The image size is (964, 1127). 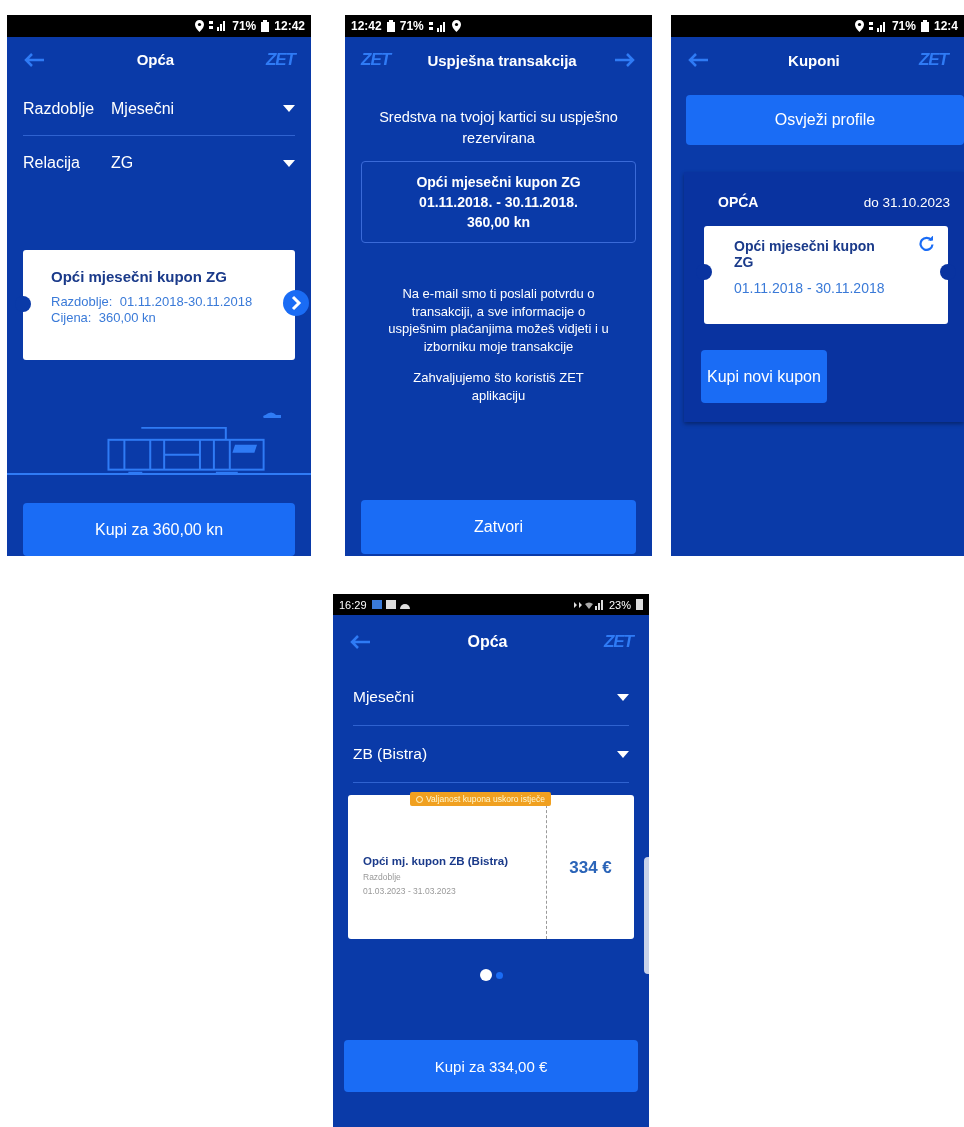 I want to click on dropdown: Razdoblje Mjesečni, so click(x=159, y=109).